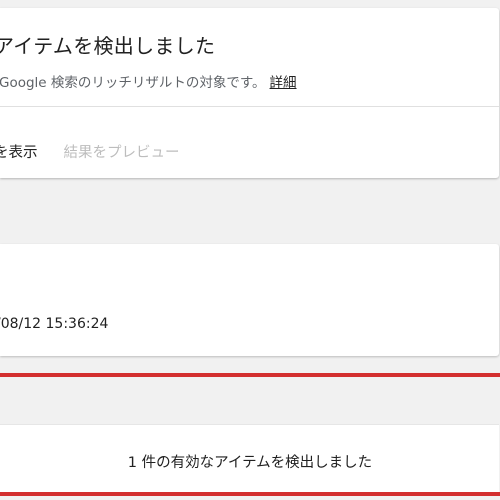 The width and height of the screenshot is (500, 500). Describe the element at coordinates (19, 153) in the screenshot. I see `view-button: を表示` at that location.